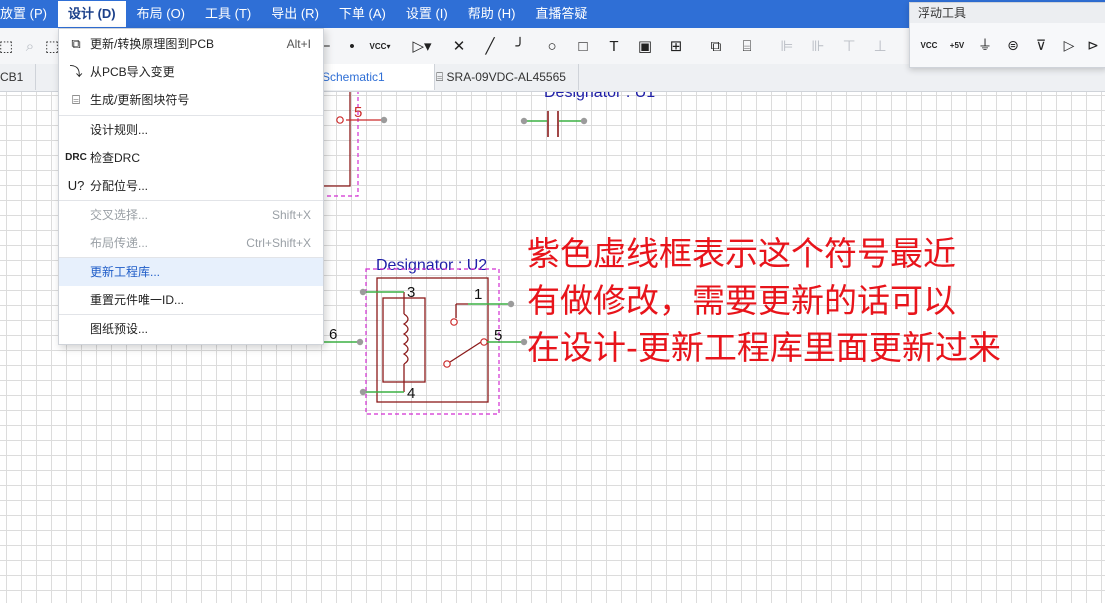 This screenshot has width=1105, height=603. I want to click on vcc-label: VCC, so click(378, 46).